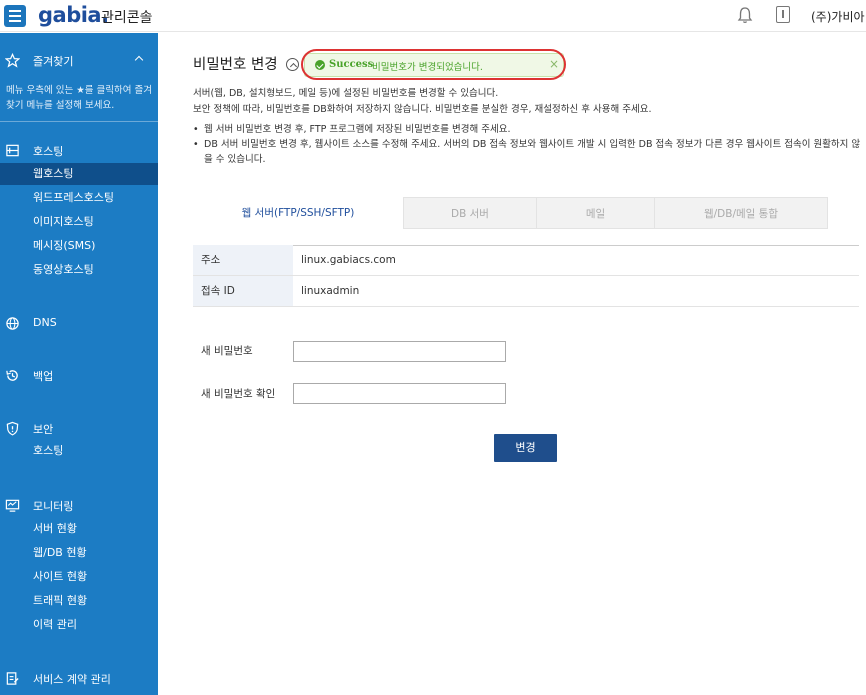 The image size is (866, 695). I want to click on console-title: 관리콘솔, so click(127, 17).